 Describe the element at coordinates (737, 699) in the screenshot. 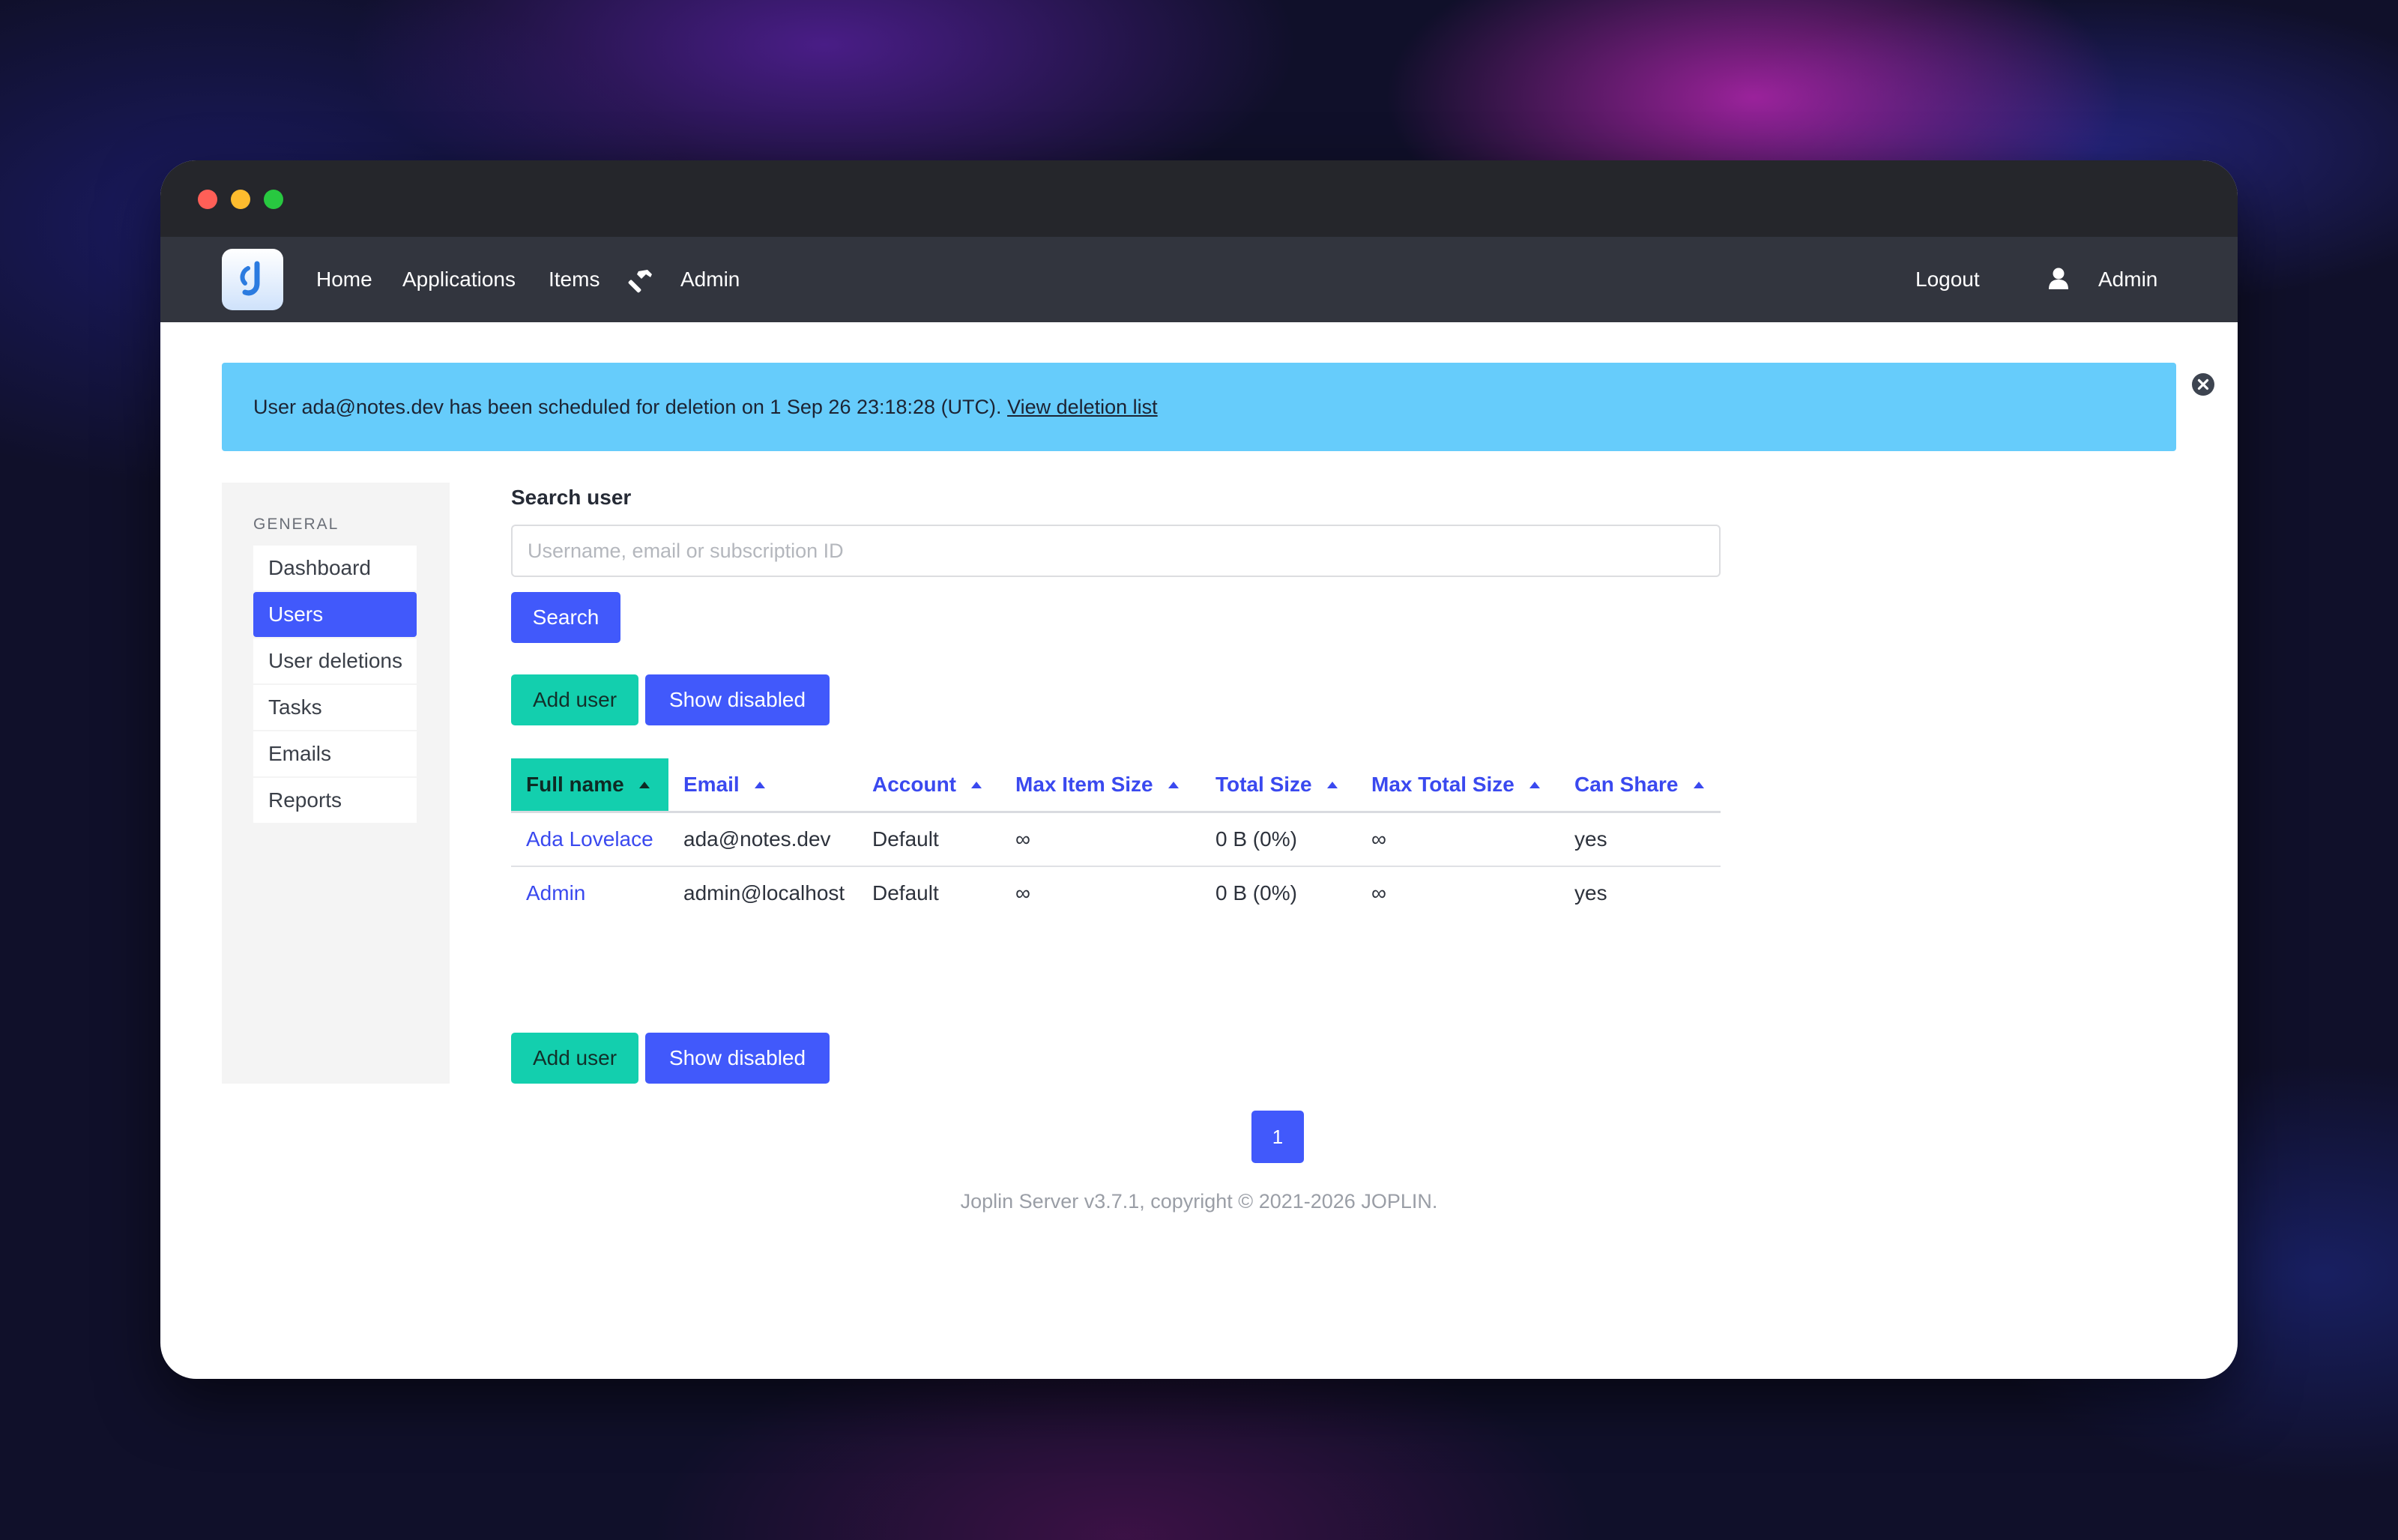

I see `show-disabled-button: Show disabled` at that location.